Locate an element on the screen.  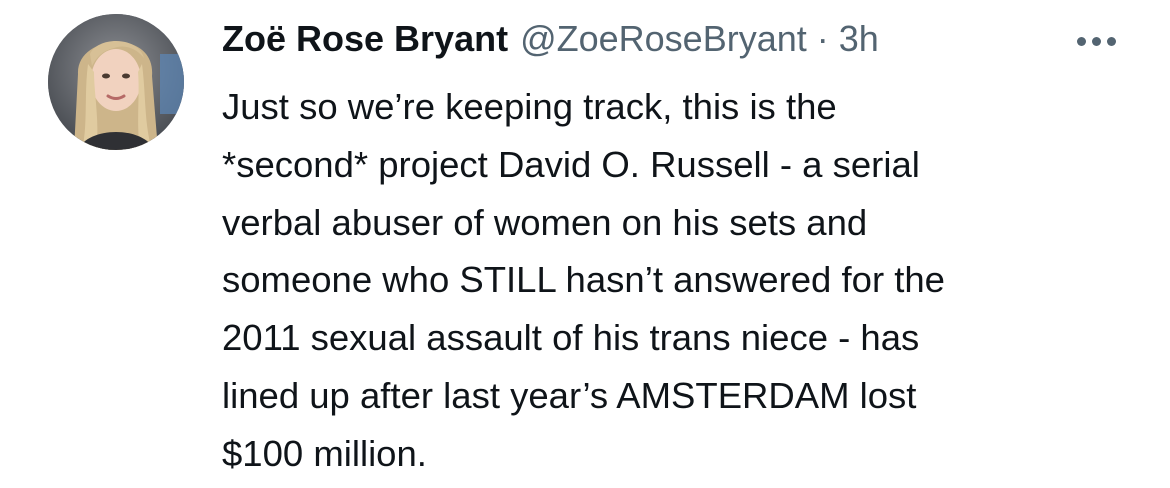
tweet-text-line: $100 million. is located at coordinates (324, 453).